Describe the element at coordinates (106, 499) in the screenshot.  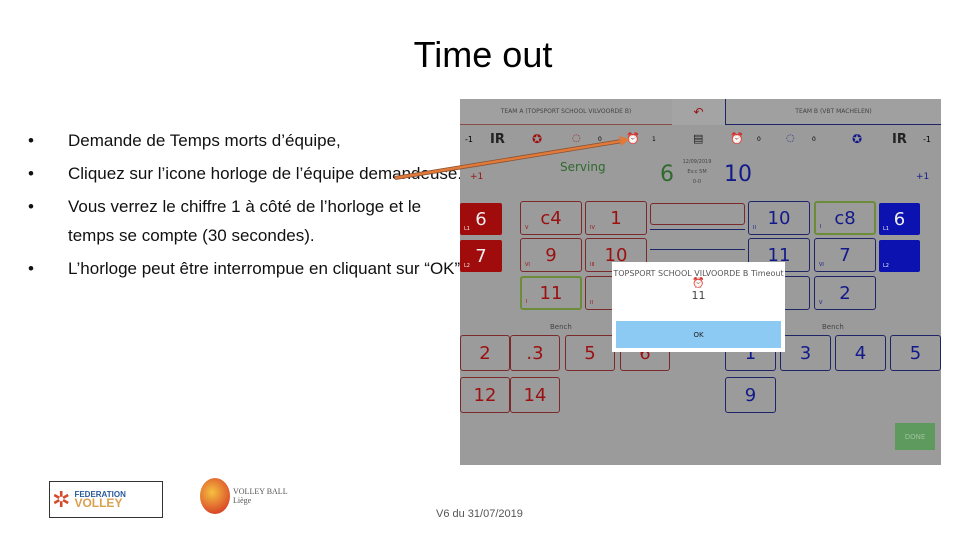
I see `federation-volley-logo: ✲ FEDERATION VOLLEY` at that location.